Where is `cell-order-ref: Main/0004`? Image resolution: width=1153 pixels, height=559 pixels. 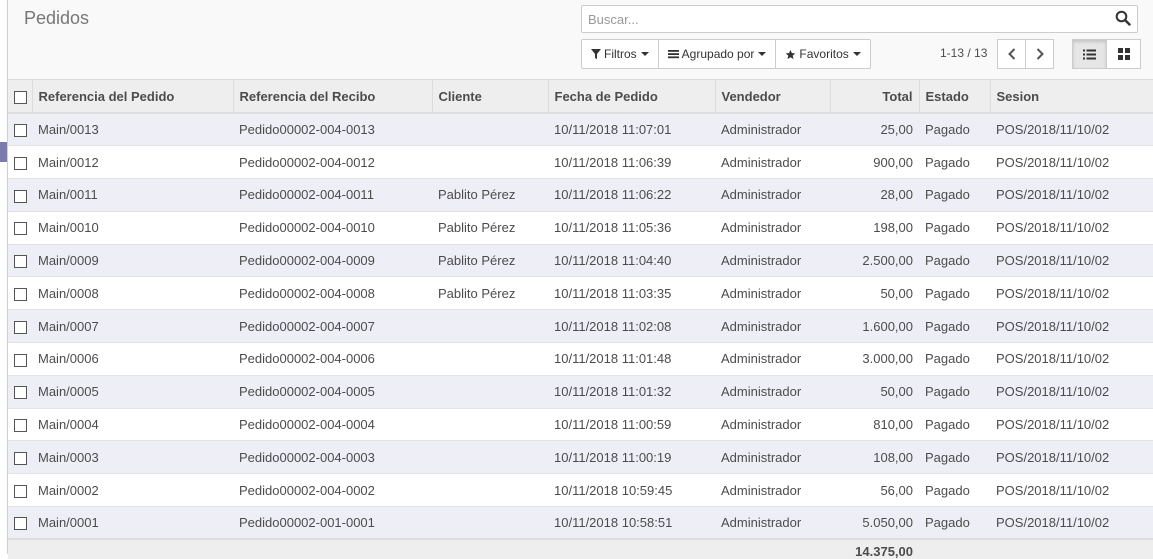 cell-order-ref: Main/0004 is located at coordinates (132, 425).